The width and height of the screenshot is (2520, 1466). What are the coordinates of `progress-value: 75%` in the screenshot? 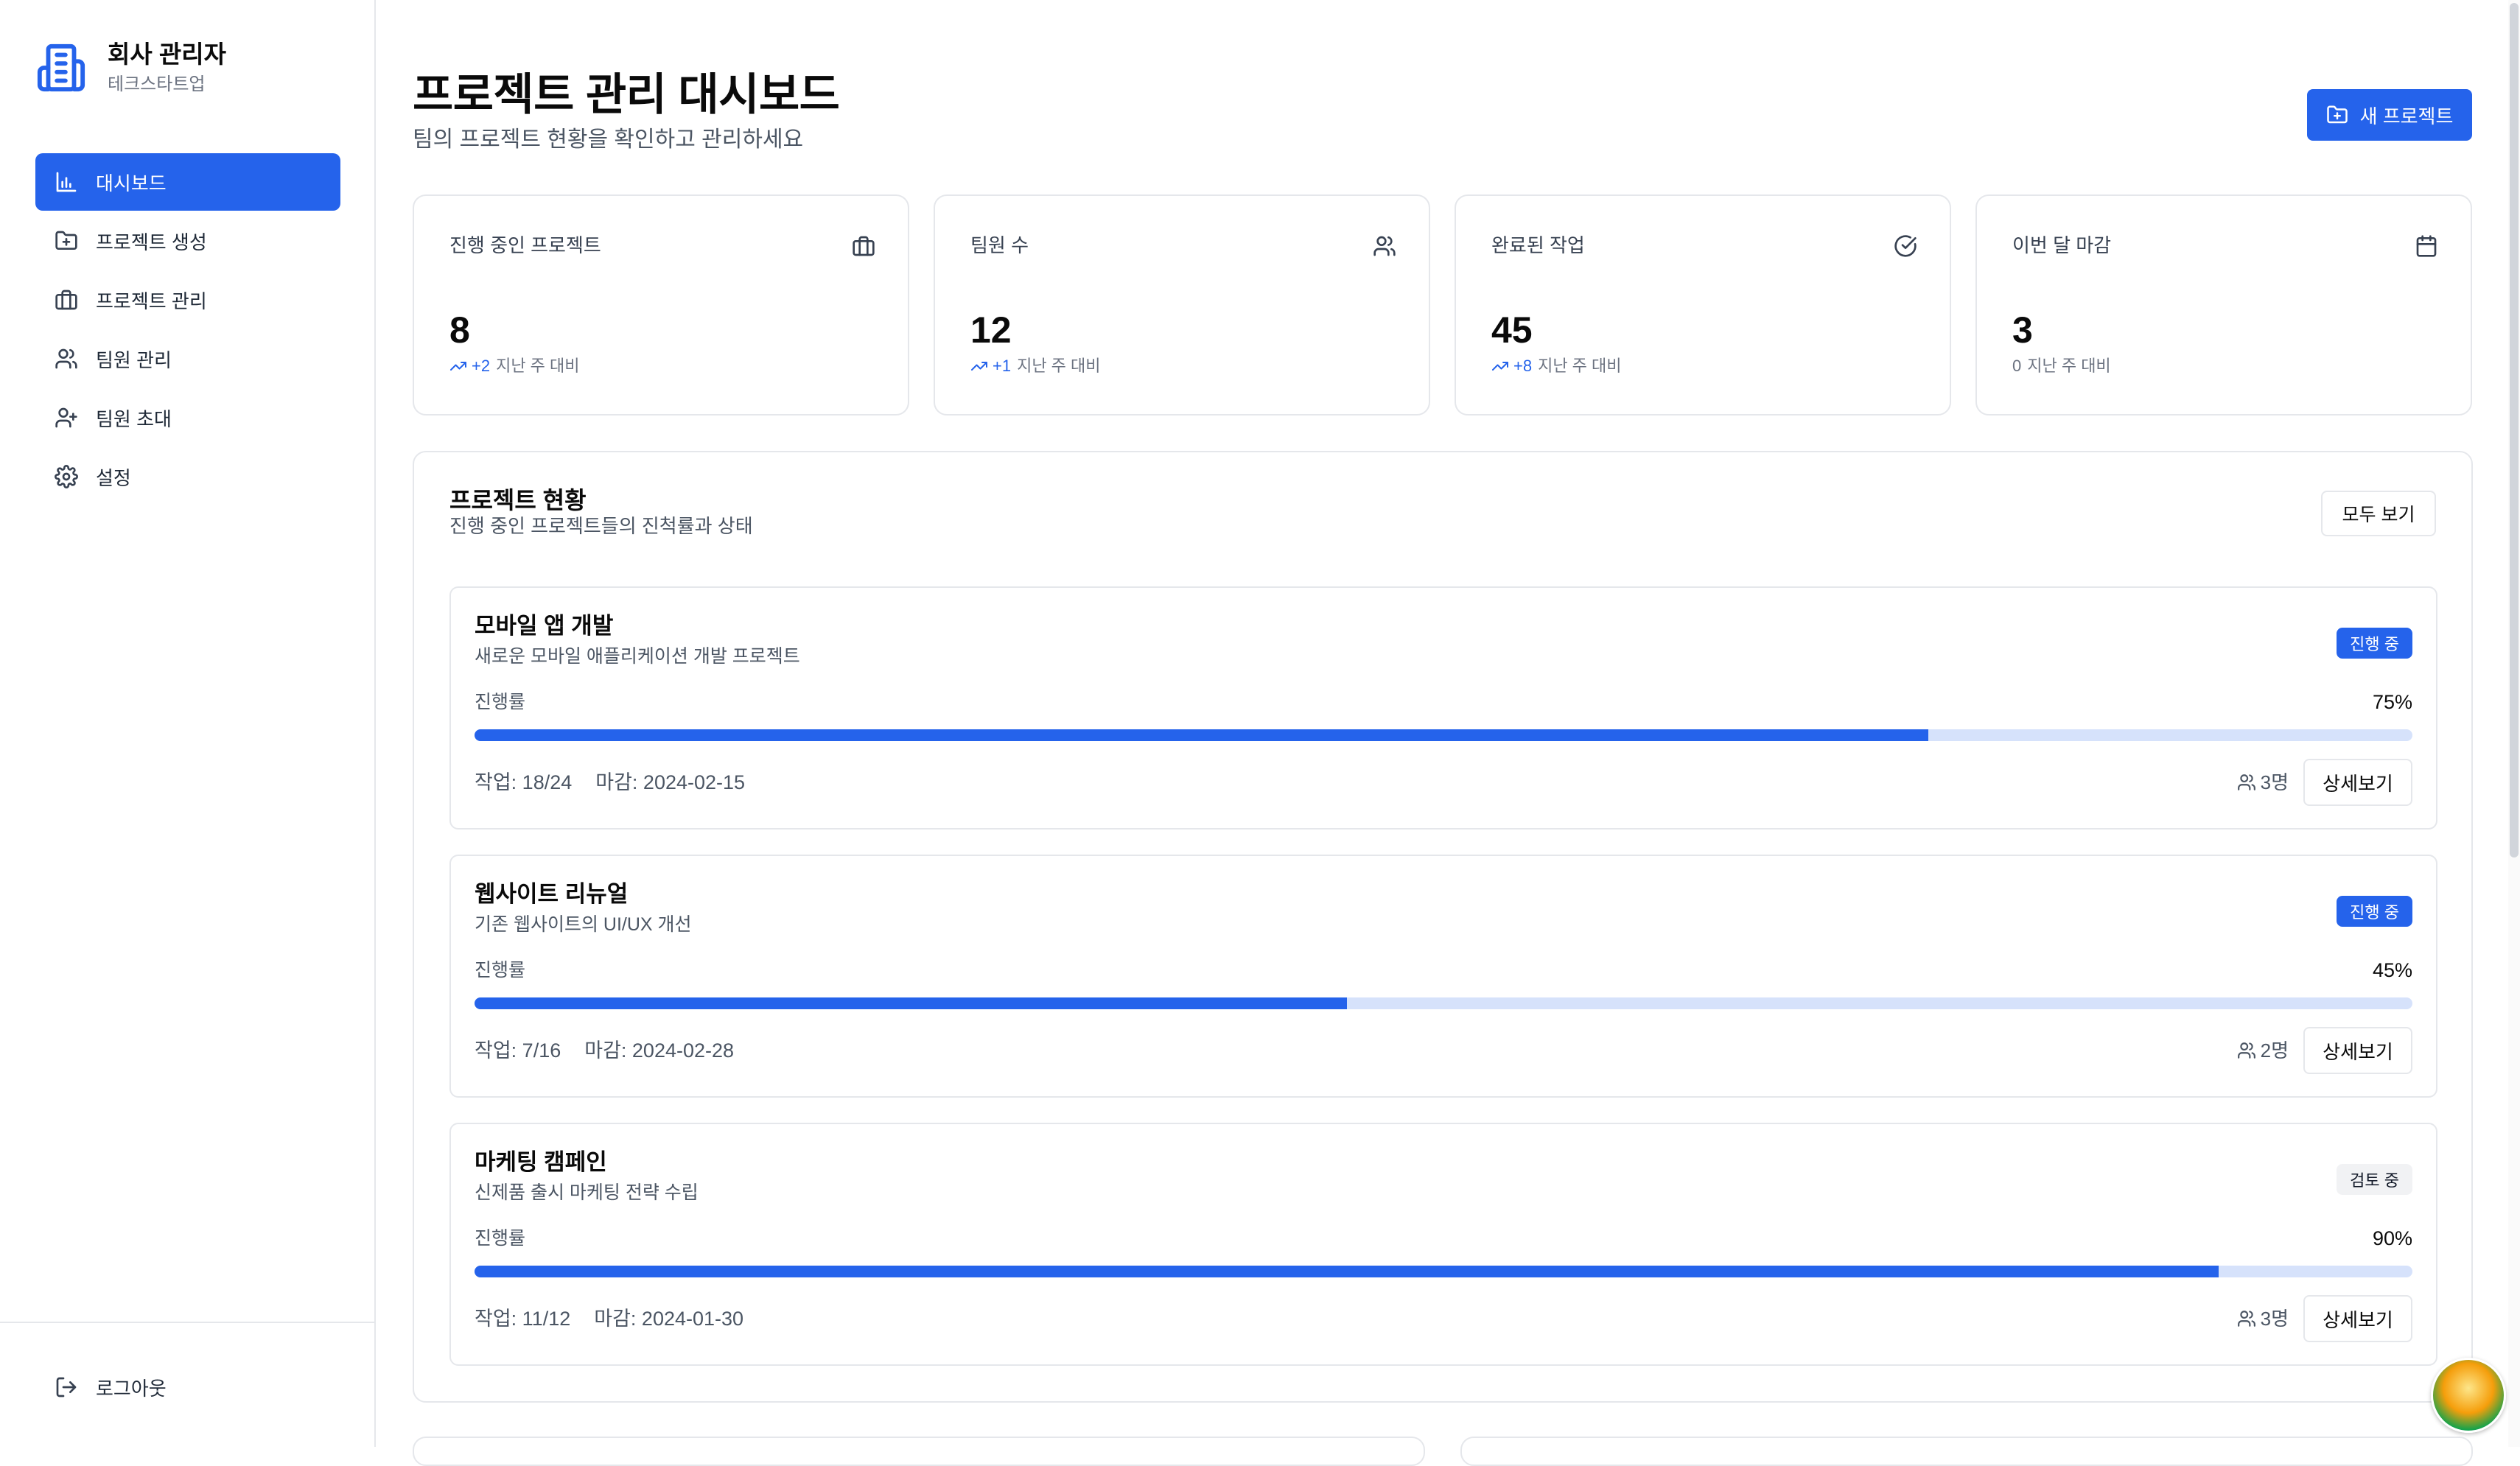 It's located at (2392, 702).